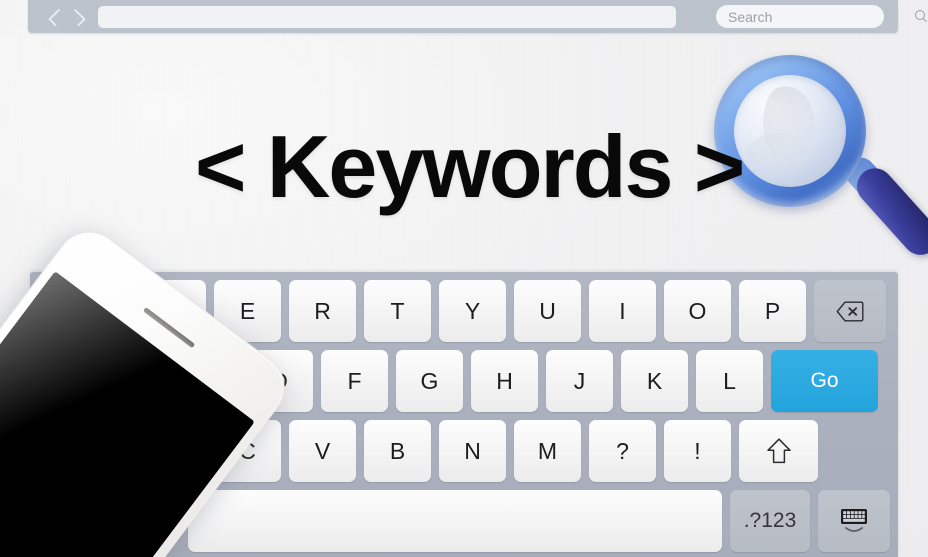  I want to click on key-go: Go, so click(824, 381).